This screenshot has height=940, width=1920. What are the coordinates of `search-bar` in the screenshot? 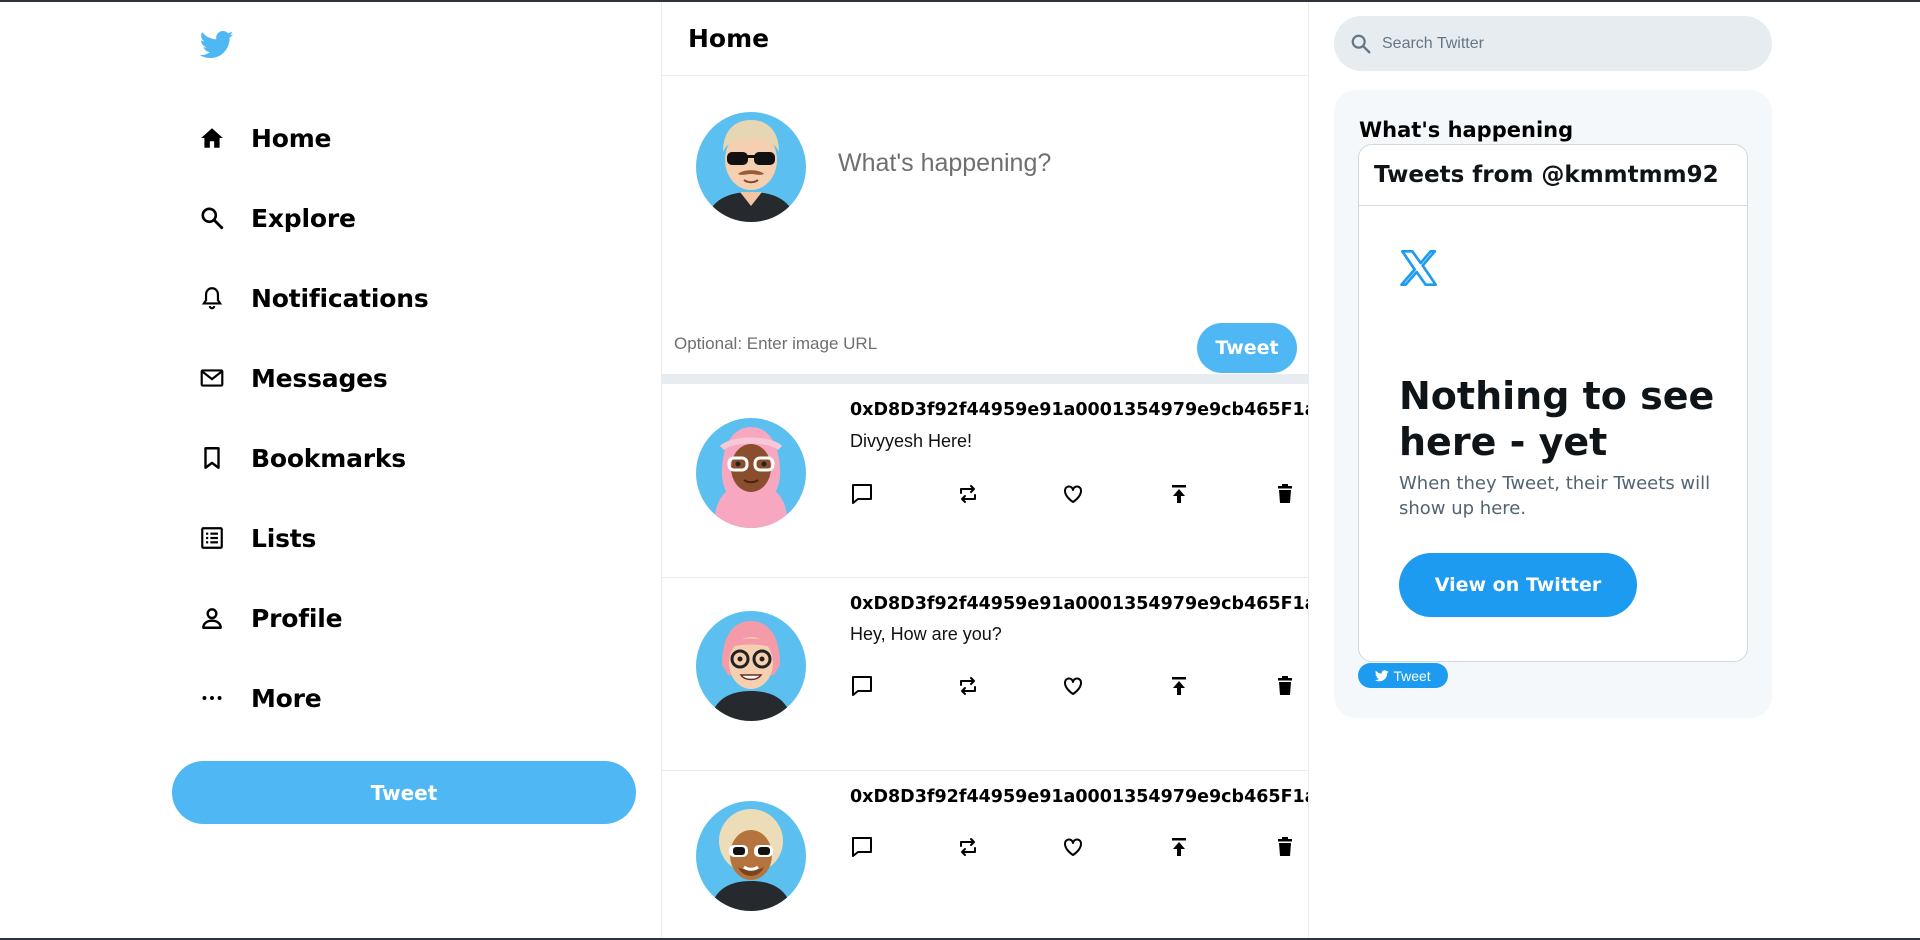 It's located at (1553, 43).